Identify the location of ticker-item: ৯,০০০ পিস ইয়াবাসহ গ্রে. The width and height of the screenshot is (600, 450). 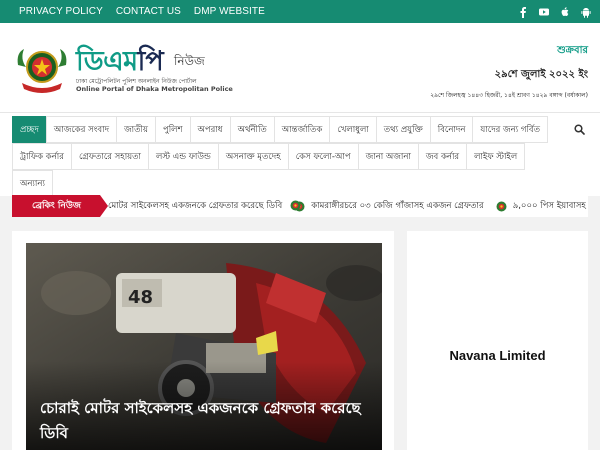
(542, 206).